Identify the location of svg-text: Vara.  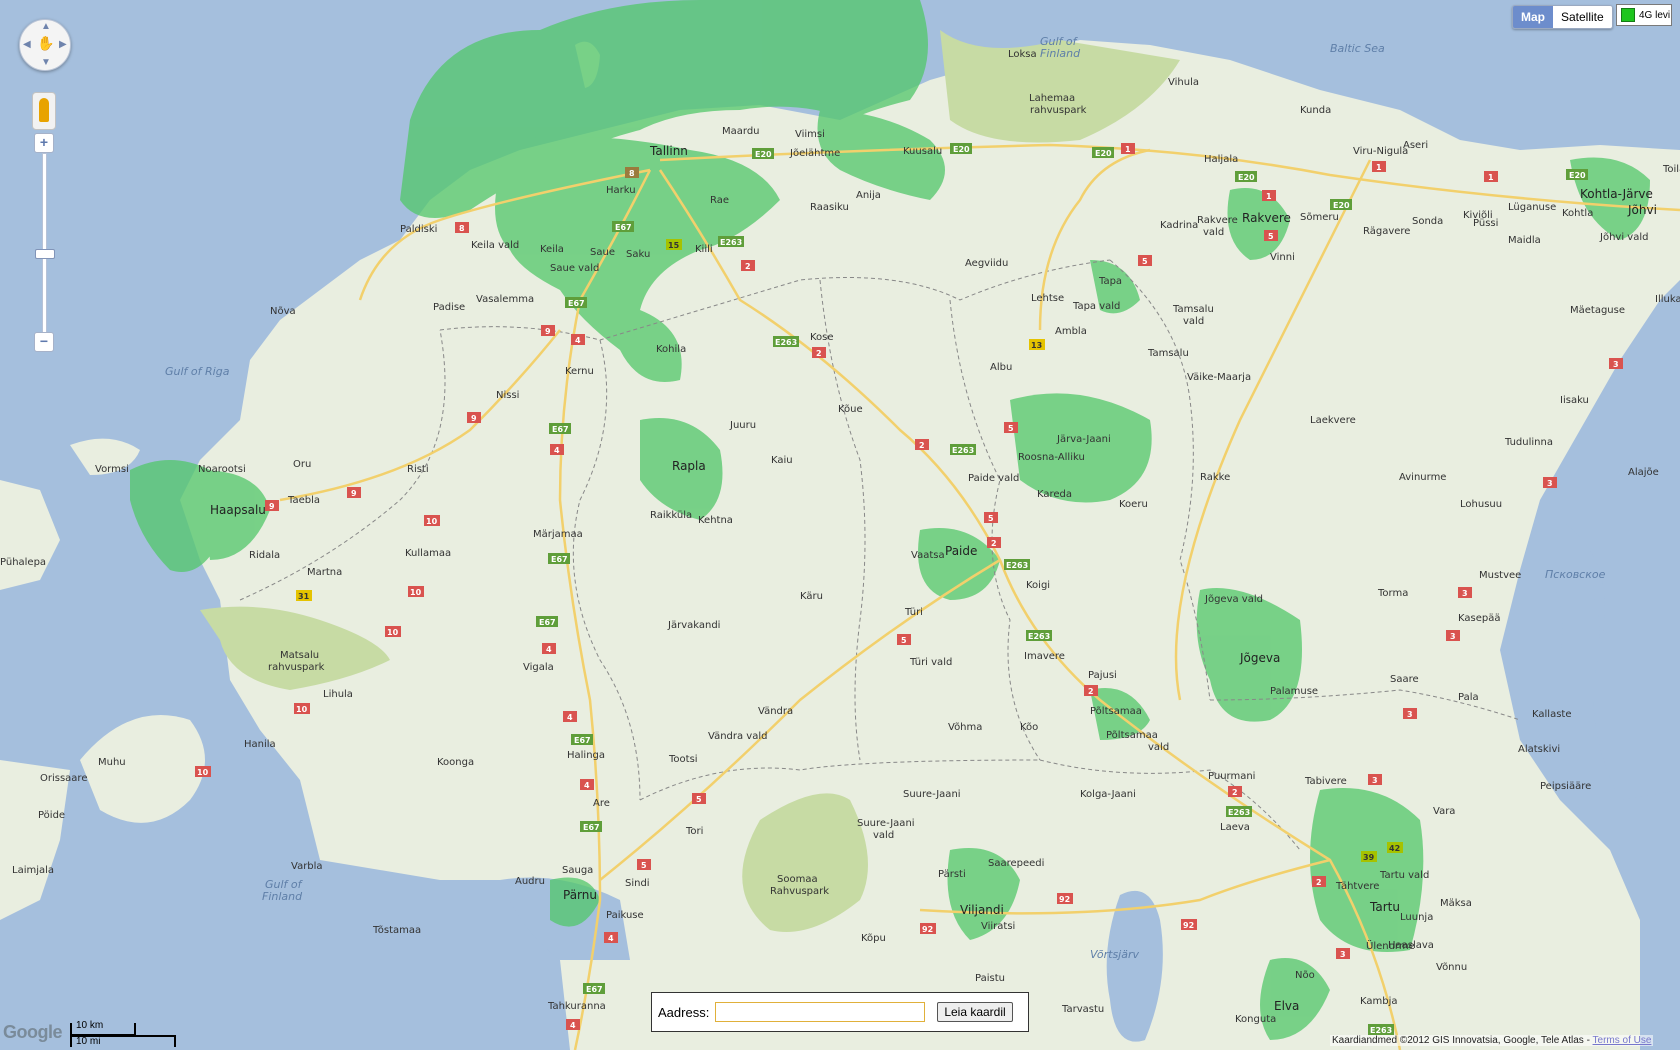
(1444, 811).